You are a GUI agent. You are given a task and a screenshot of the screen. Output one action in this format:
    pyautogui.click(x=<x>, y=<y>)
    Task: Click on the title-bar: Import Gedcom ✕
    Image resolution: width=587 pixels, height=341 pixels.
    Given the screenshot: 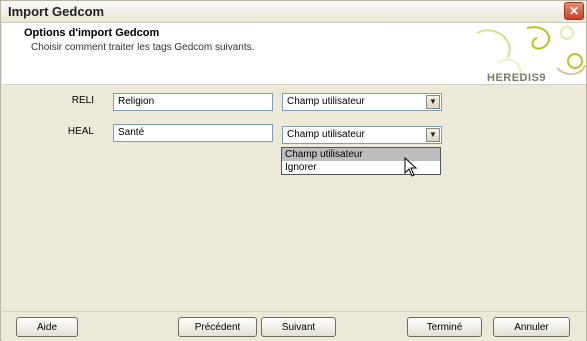 What is the action you would take?
    pyautogui.click(x=293, y=12)
    